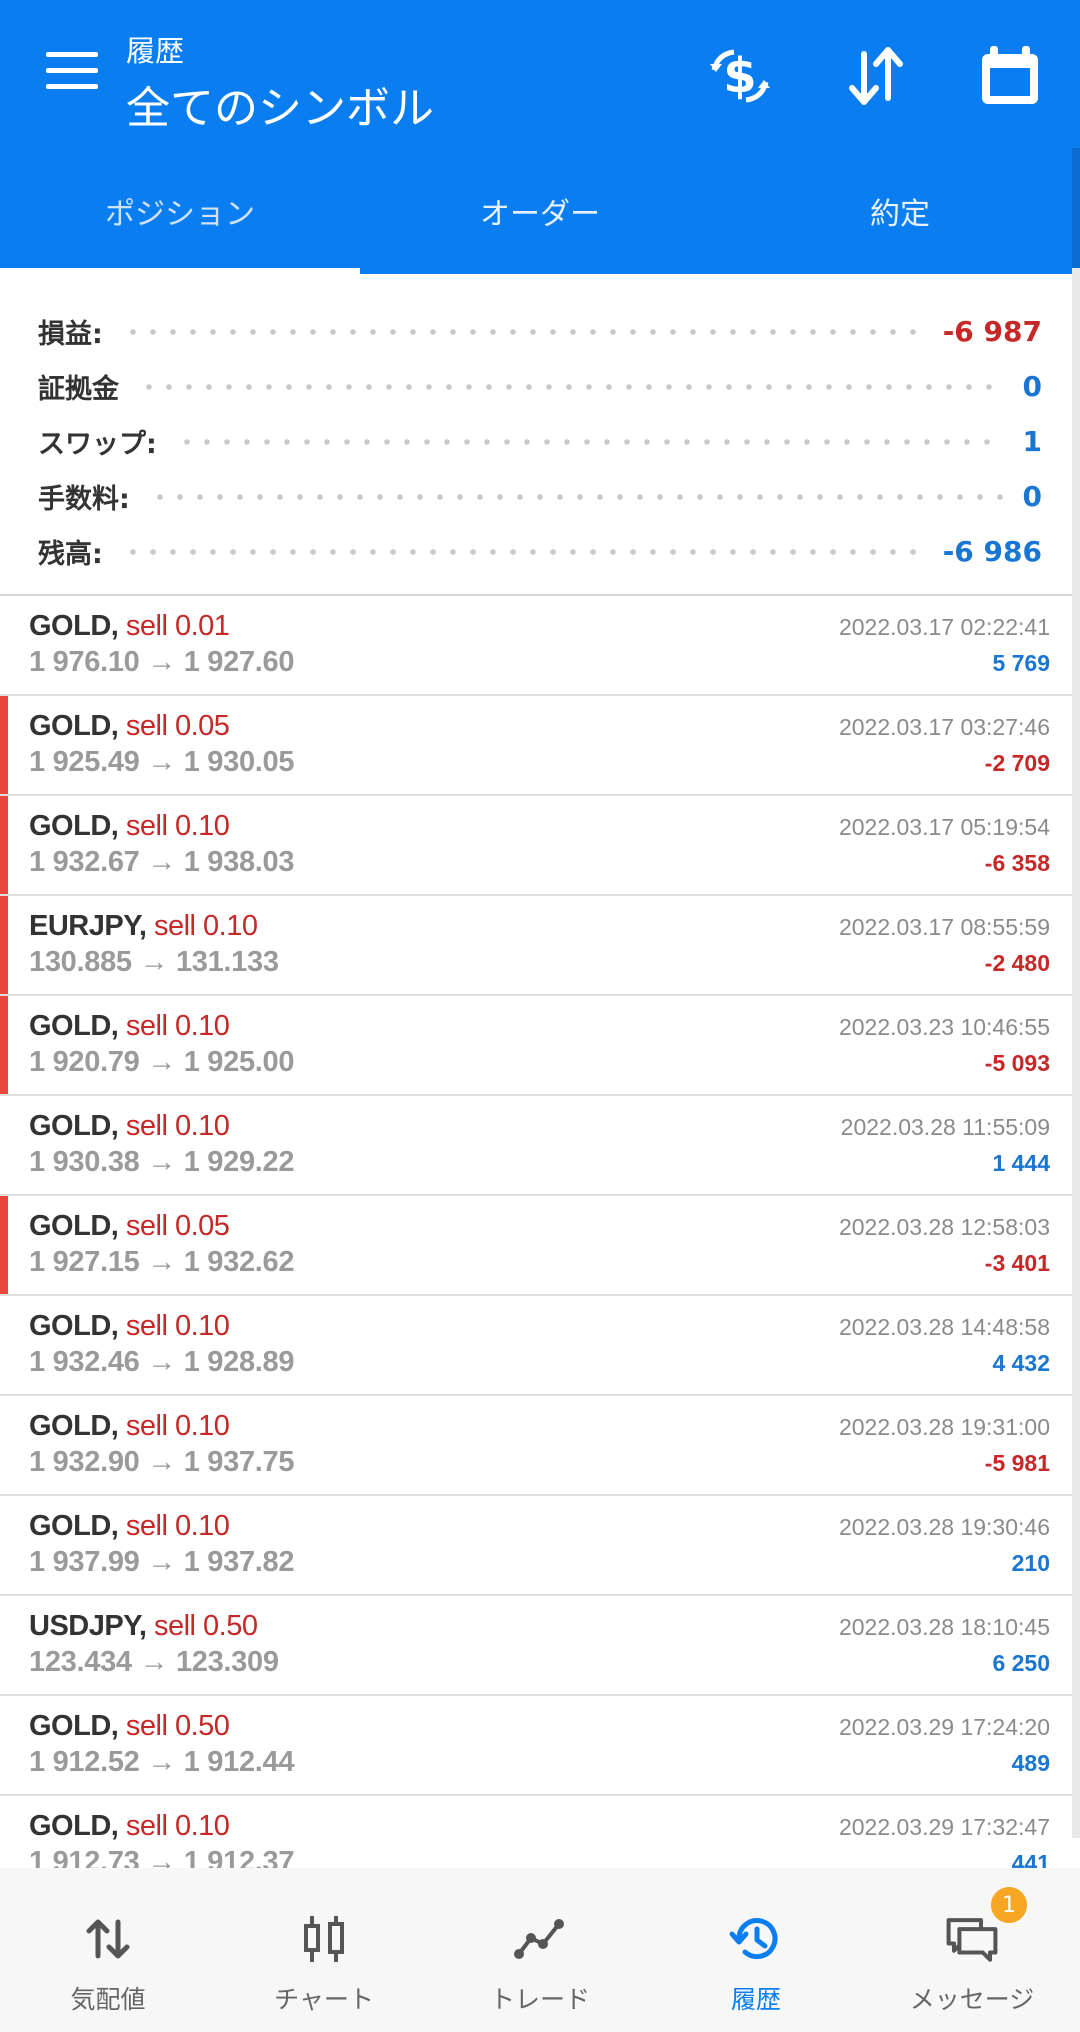 This screenshot has width=1080, height=2032. I want to click on deal-prices: 1 976.10 → 1 927.60, so click(162, 662).